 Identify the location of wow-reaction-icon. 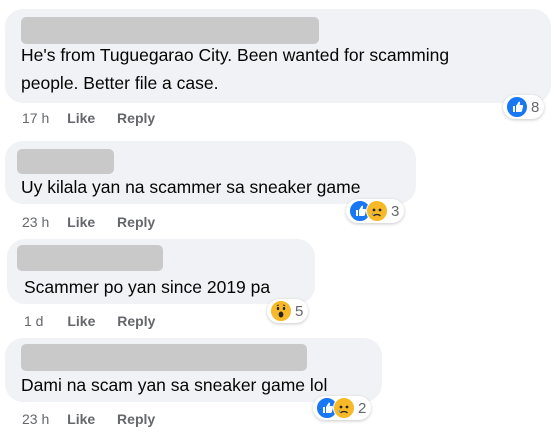
(281, 311).